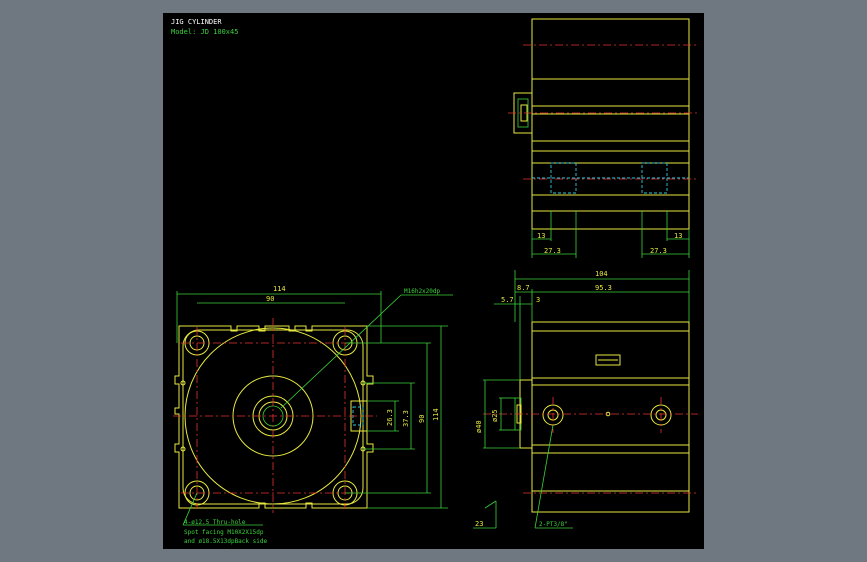 Image resolution: width=867 pixels, height=562 pixels. Describe the element at coordinates (658, 251) in the screenshot. I see `dim-27-right: 27.3` at that location.